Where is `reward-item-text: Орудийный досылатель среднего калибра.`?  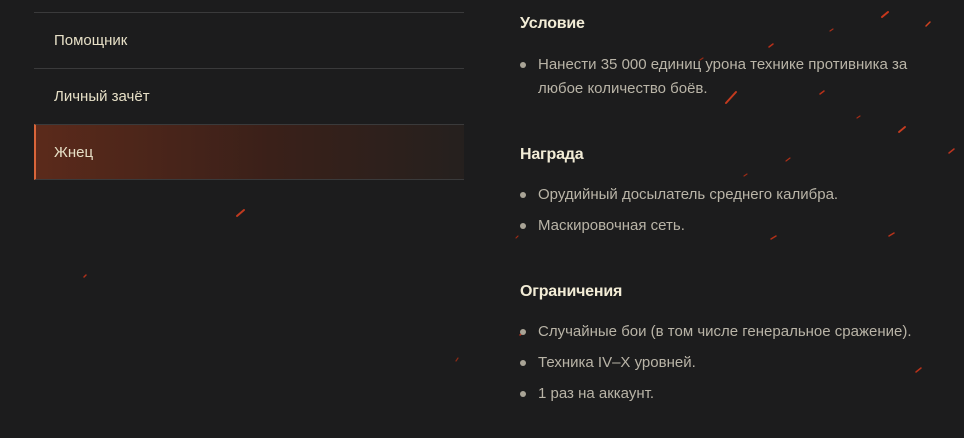
reward-item-text: Орудийный досылатель среднего калибра. is located at coordinates (688, 194).